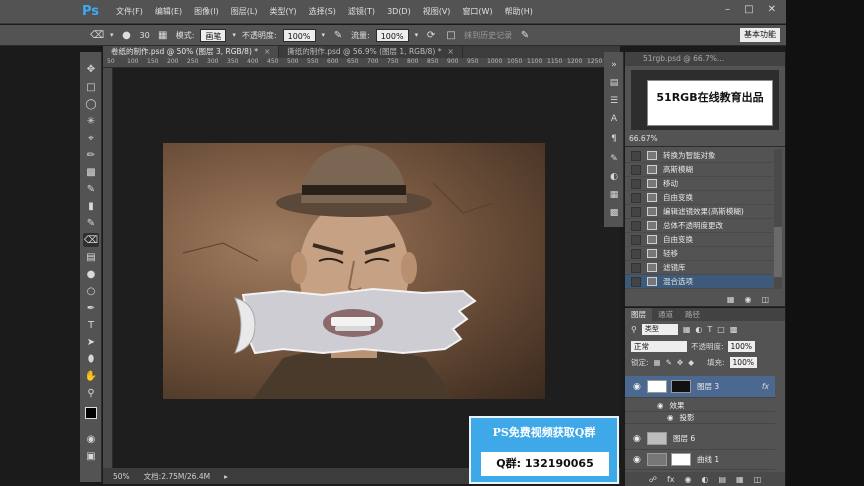  I want to click on paragraph-icon: ¶, so click(614, 139).